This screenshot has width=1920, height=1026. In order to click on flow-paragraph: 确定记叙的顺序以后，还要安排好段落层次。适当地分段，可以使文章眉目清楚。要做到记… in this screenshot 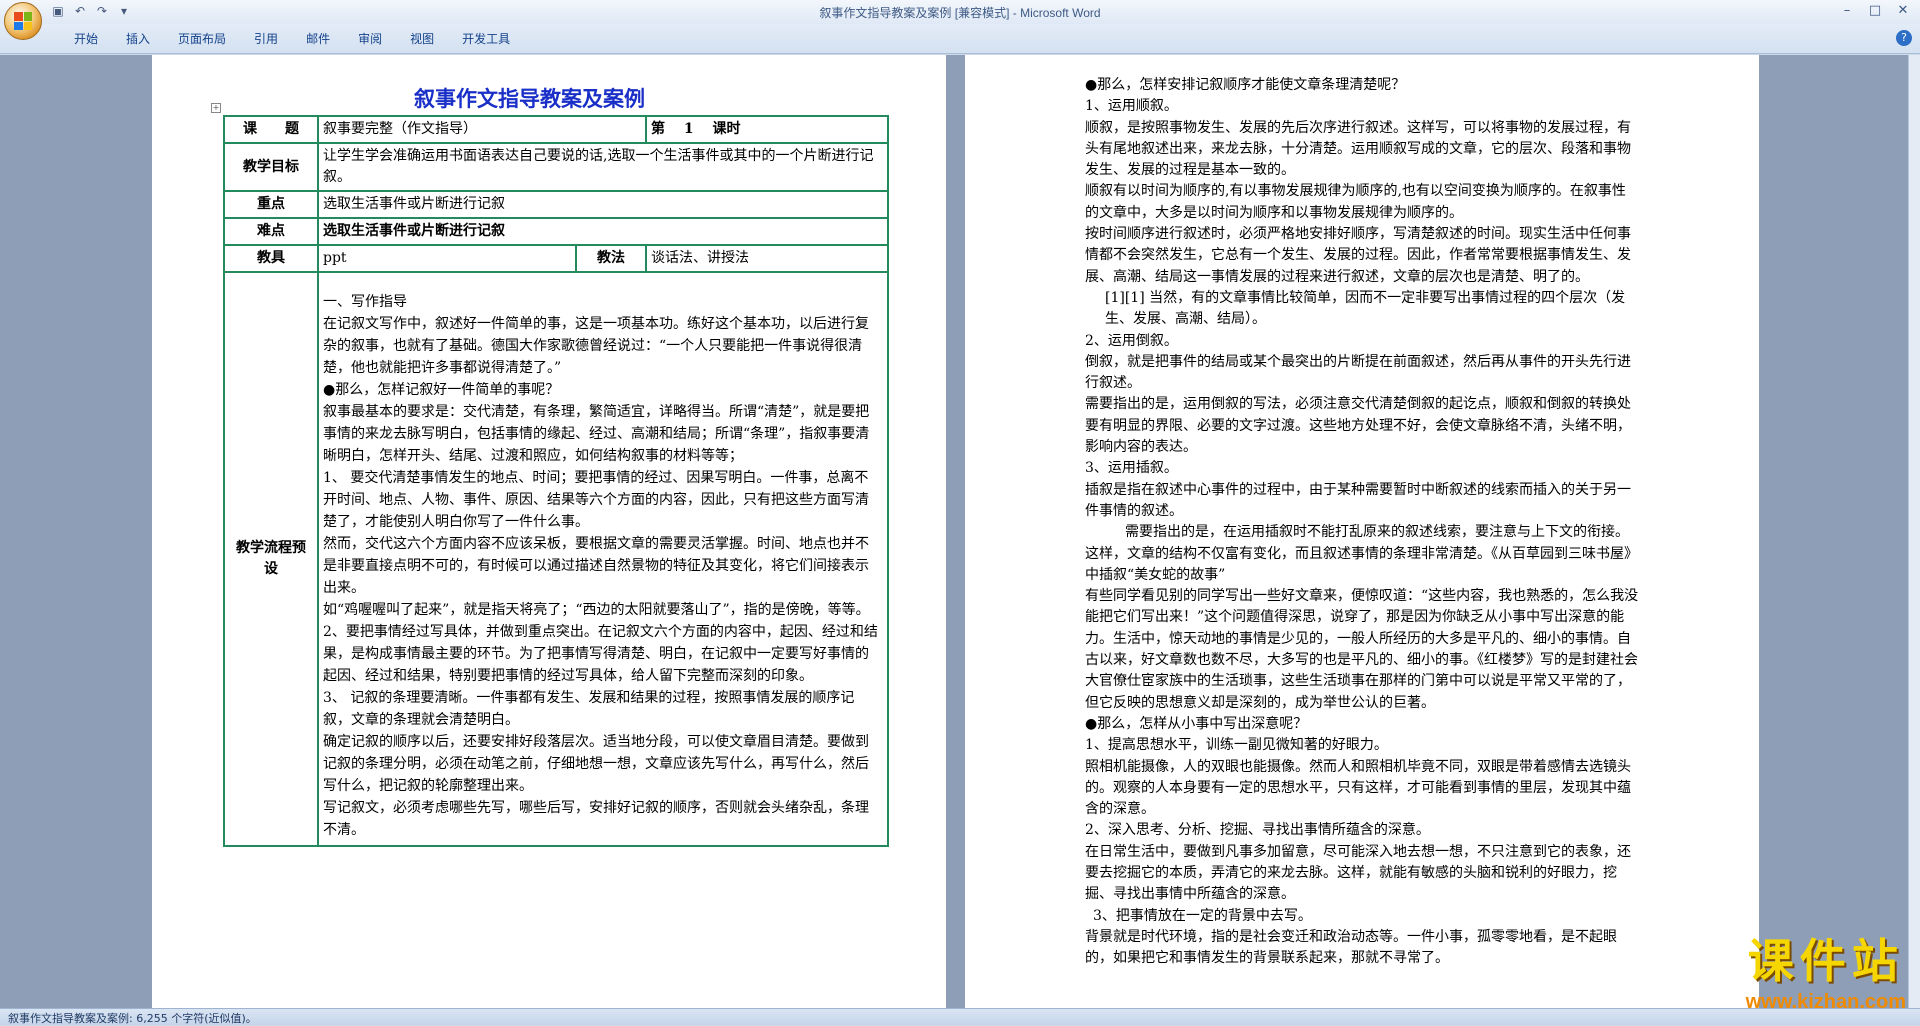, I will do `click(596, 764)`.